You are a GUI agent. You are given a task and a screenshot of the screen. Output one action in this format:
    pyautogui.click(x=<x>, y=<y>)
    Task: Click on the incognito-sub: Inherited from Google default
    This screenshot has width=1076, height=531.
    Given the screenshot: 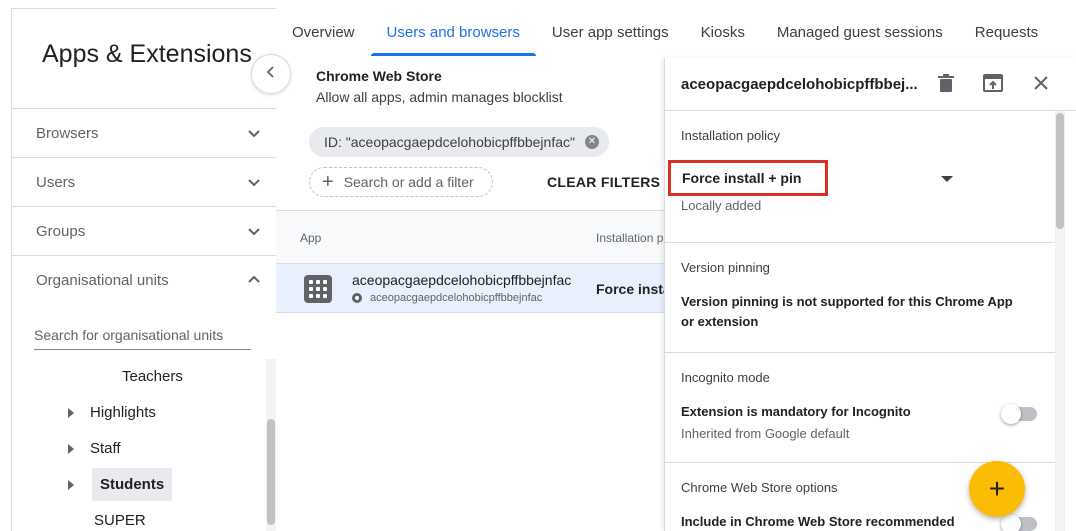 What is the action you would take?
    pyautogui.click(x=765, y=433)
    